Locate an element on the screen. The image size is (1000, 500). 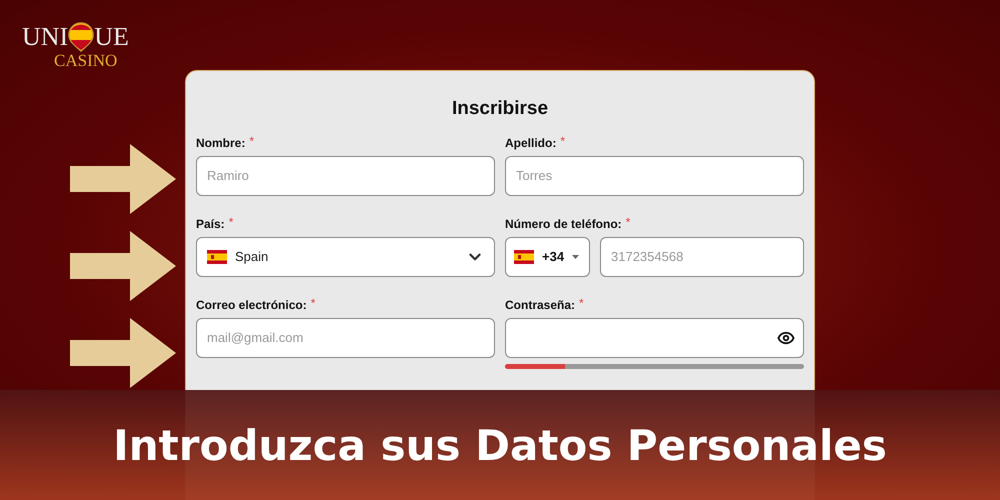
field-label: Apellido: is located at coordinates (530, 143).